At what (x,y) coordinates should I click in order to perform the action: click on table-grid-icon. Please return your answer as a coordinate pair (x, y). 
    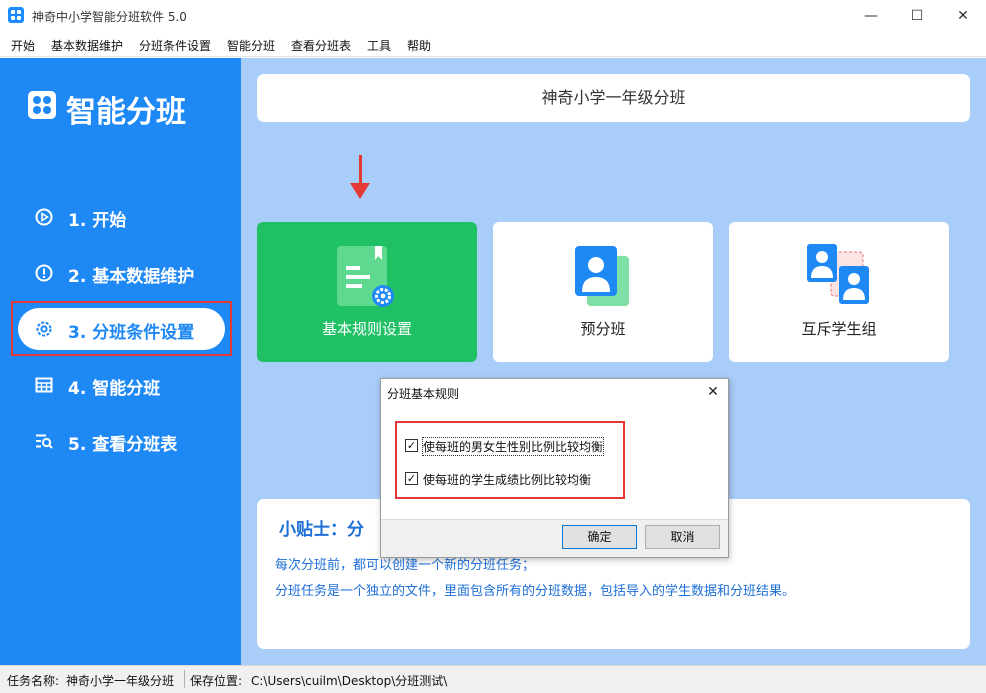
    Looking at the image, I should click on (44, 385).